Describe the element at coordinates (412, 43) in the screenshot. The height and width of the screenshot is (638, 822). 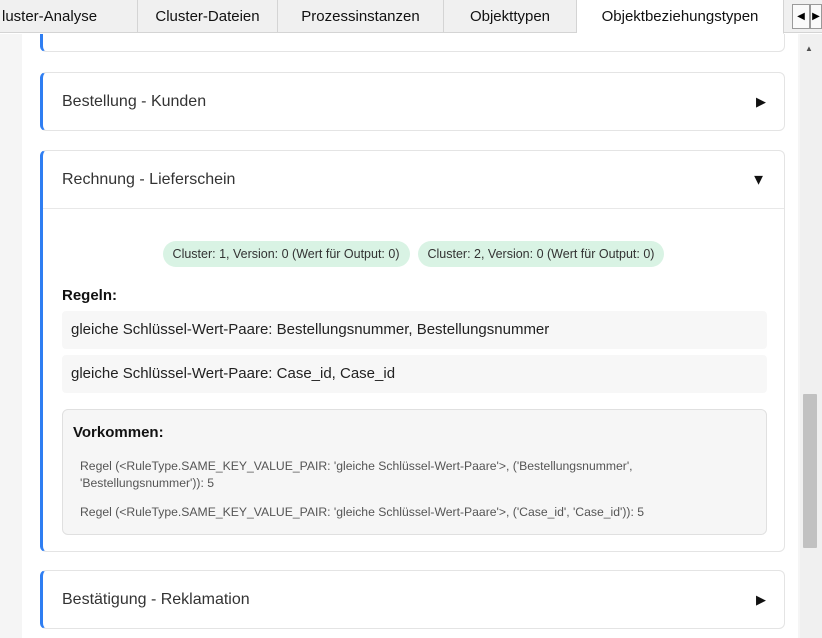
I see `card-previous-partial` at that location.